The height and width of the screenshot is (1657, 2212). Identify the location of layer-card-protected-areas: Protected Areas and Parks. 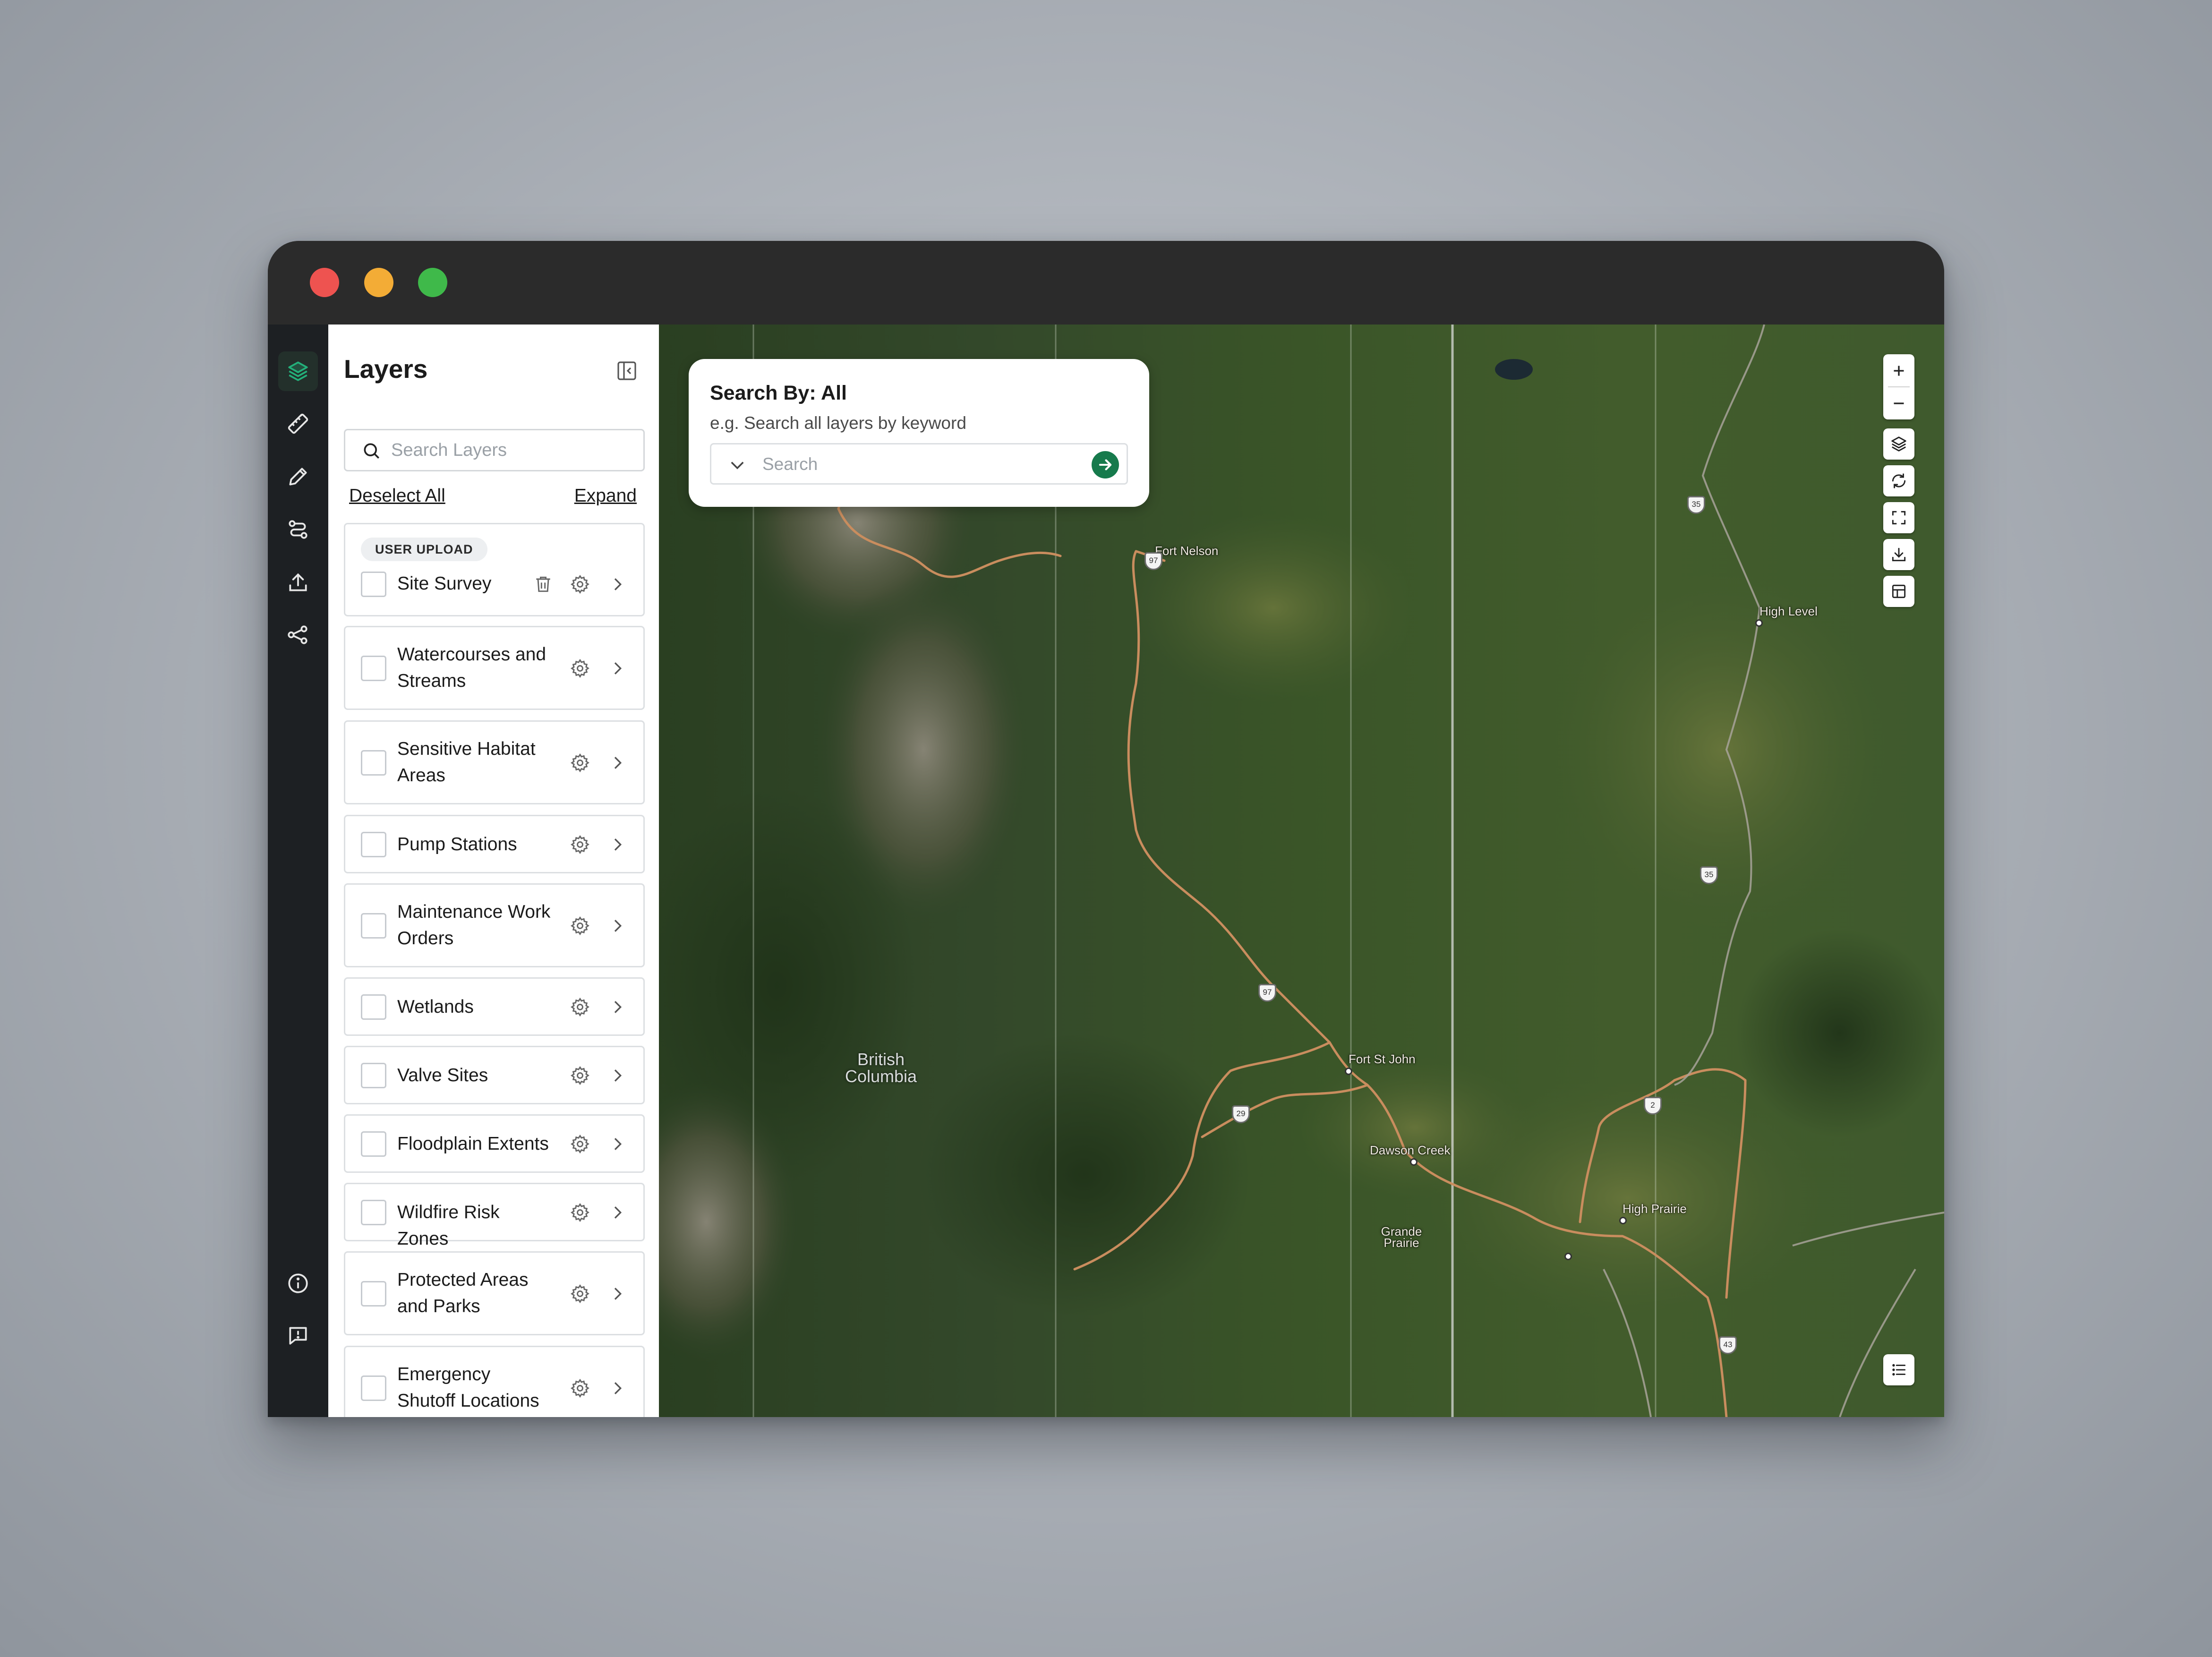
(495, 1293).